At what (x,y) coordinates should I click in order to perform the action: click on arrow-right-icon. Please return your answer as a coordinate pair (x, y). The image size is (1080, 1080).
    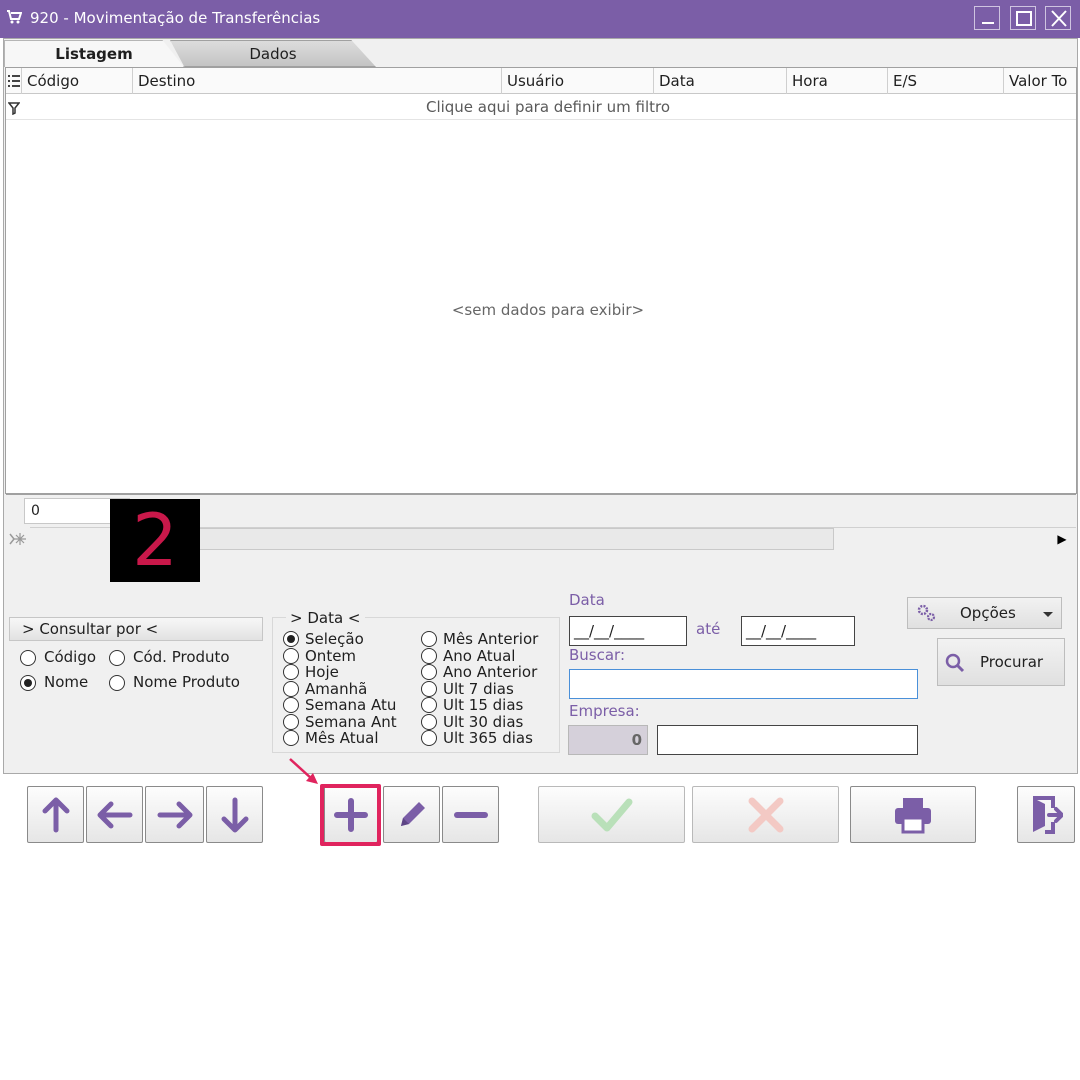
    Looking at the image, I should click on (174, 814).